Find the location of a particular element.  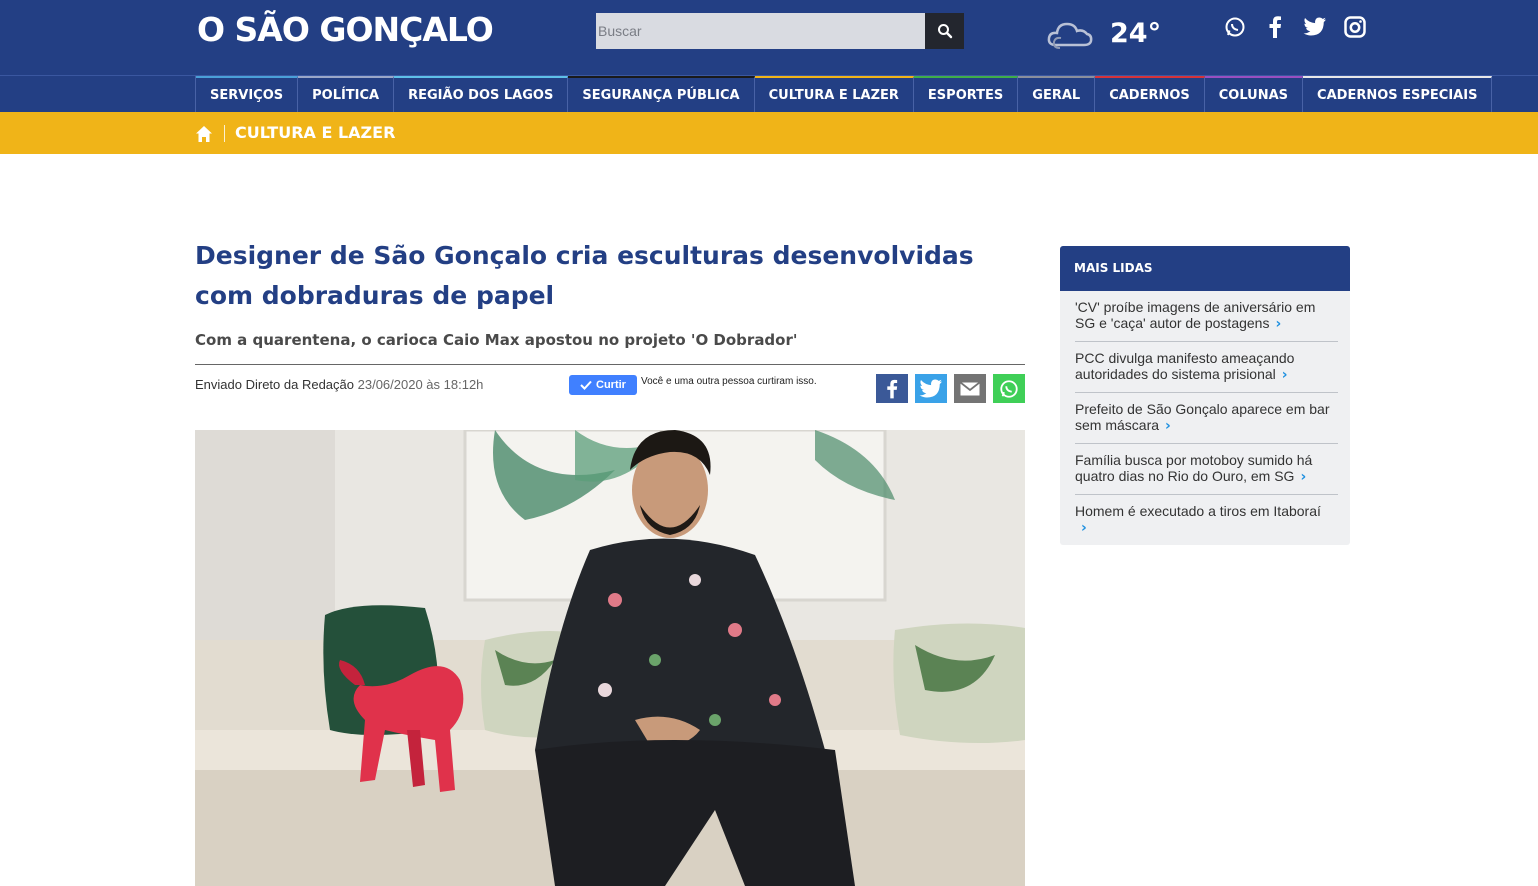

instagram-icon is located at coordinates (1355, 27).